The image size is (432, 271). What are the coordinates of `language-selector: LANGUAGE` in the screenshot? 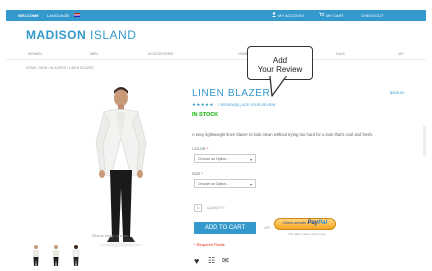 It's located at (58, 15).